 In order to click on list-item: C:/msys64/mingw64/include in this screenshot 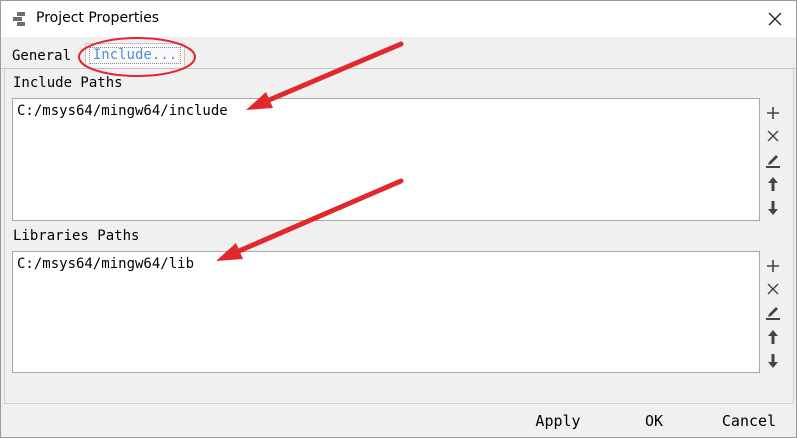, I will do `click(122, 111)`.